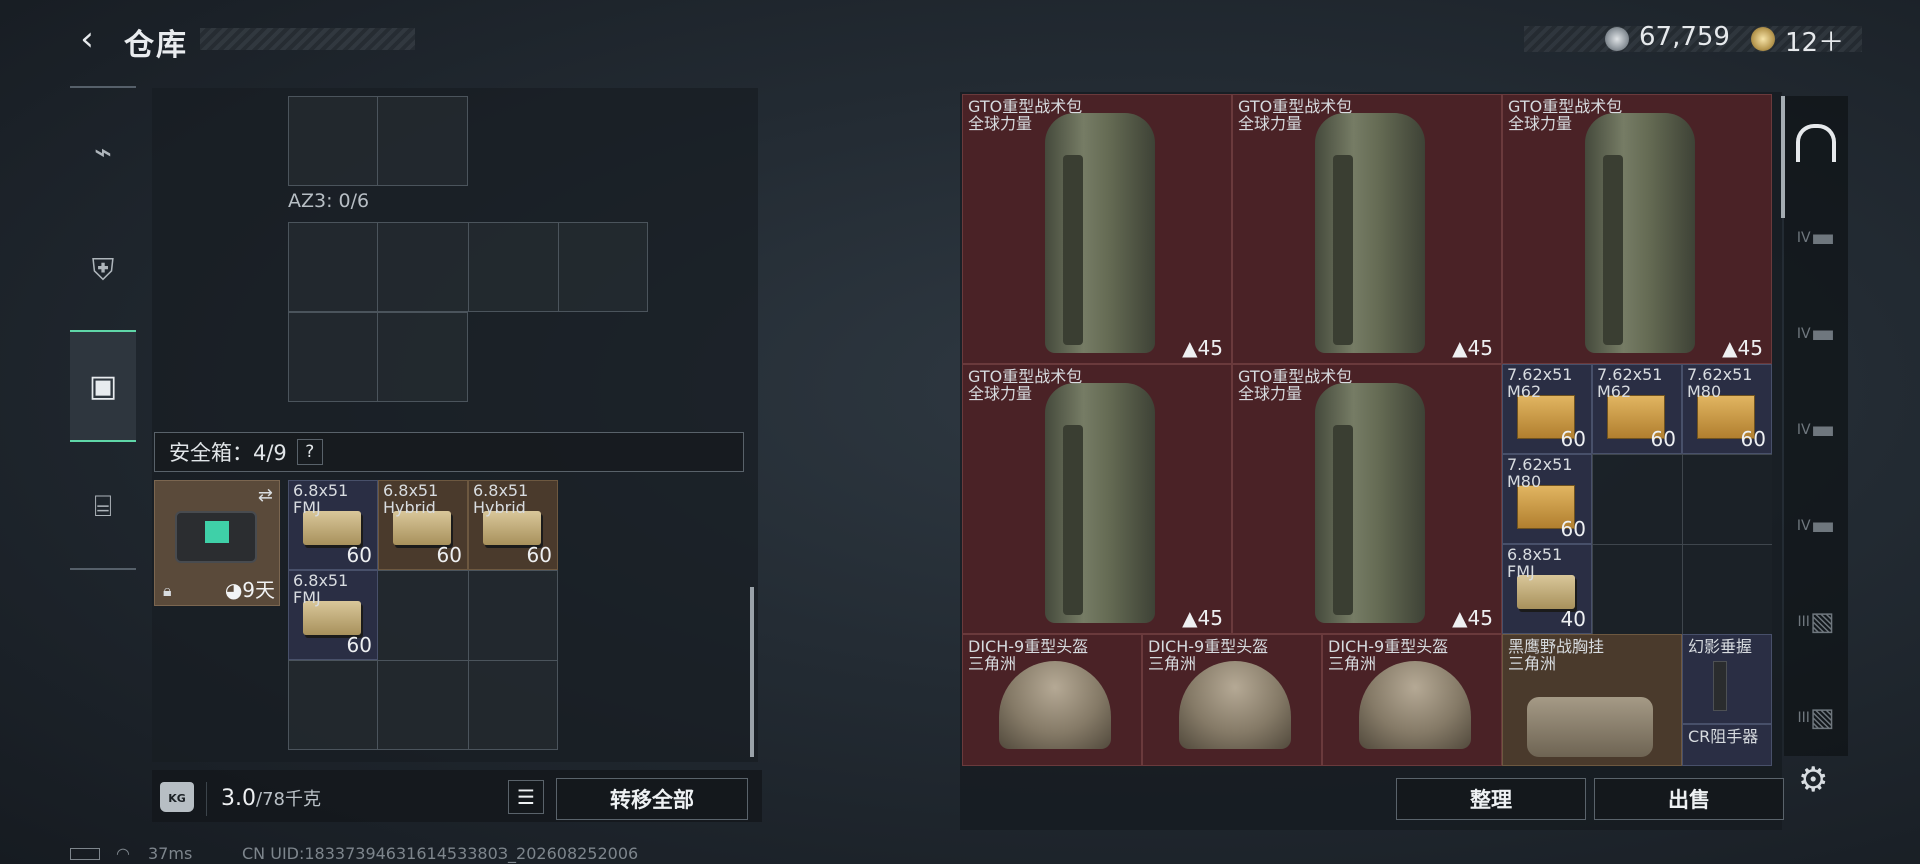 This screenshot has width=1920, height=864. I want to click on capacity-value: 45, so click(1210, 348).